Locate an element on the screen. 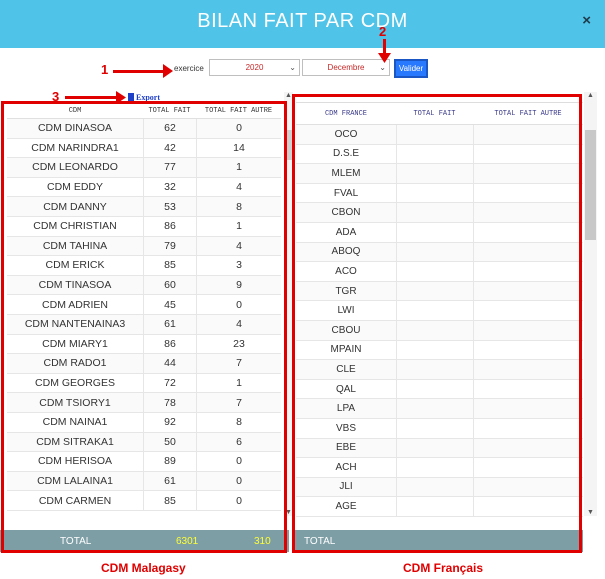 The image size is (605, 579). filter-bar: exercice 2020 ⌄ Decembre ⌄ Valider is located at coordinates (302, 70).